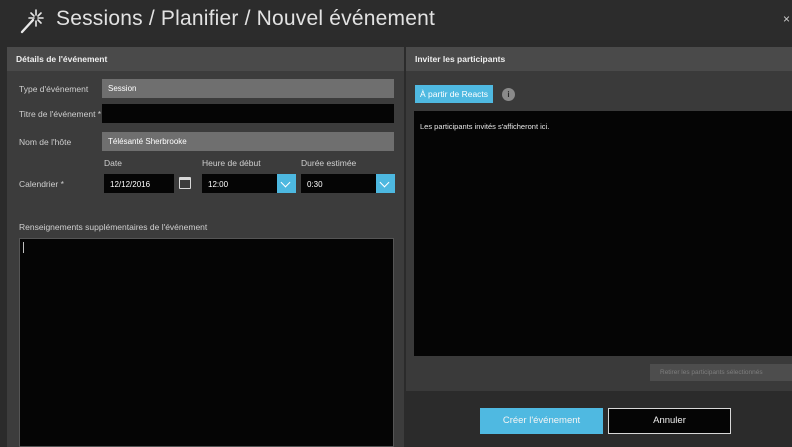 The image size is (792, 447). I want to click on calendar-icon, so click(185, 183).